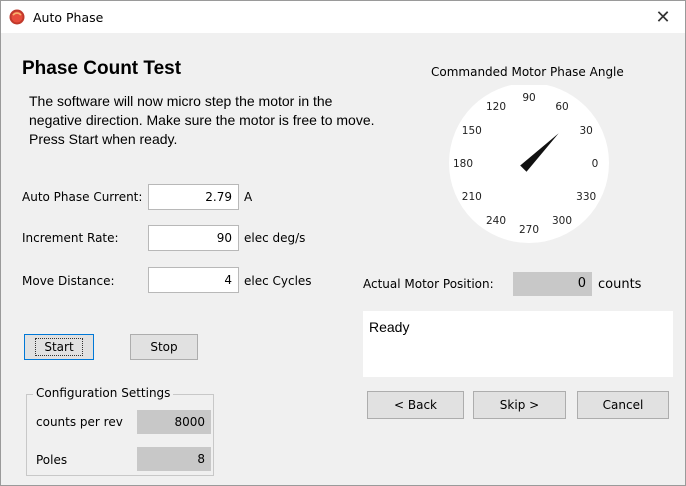 Image resolution: width=686 pixels, height=486 pixels. Describe the element at coordinates (518, 344) in the screenshot. I see `status-box: Ready` at that location.